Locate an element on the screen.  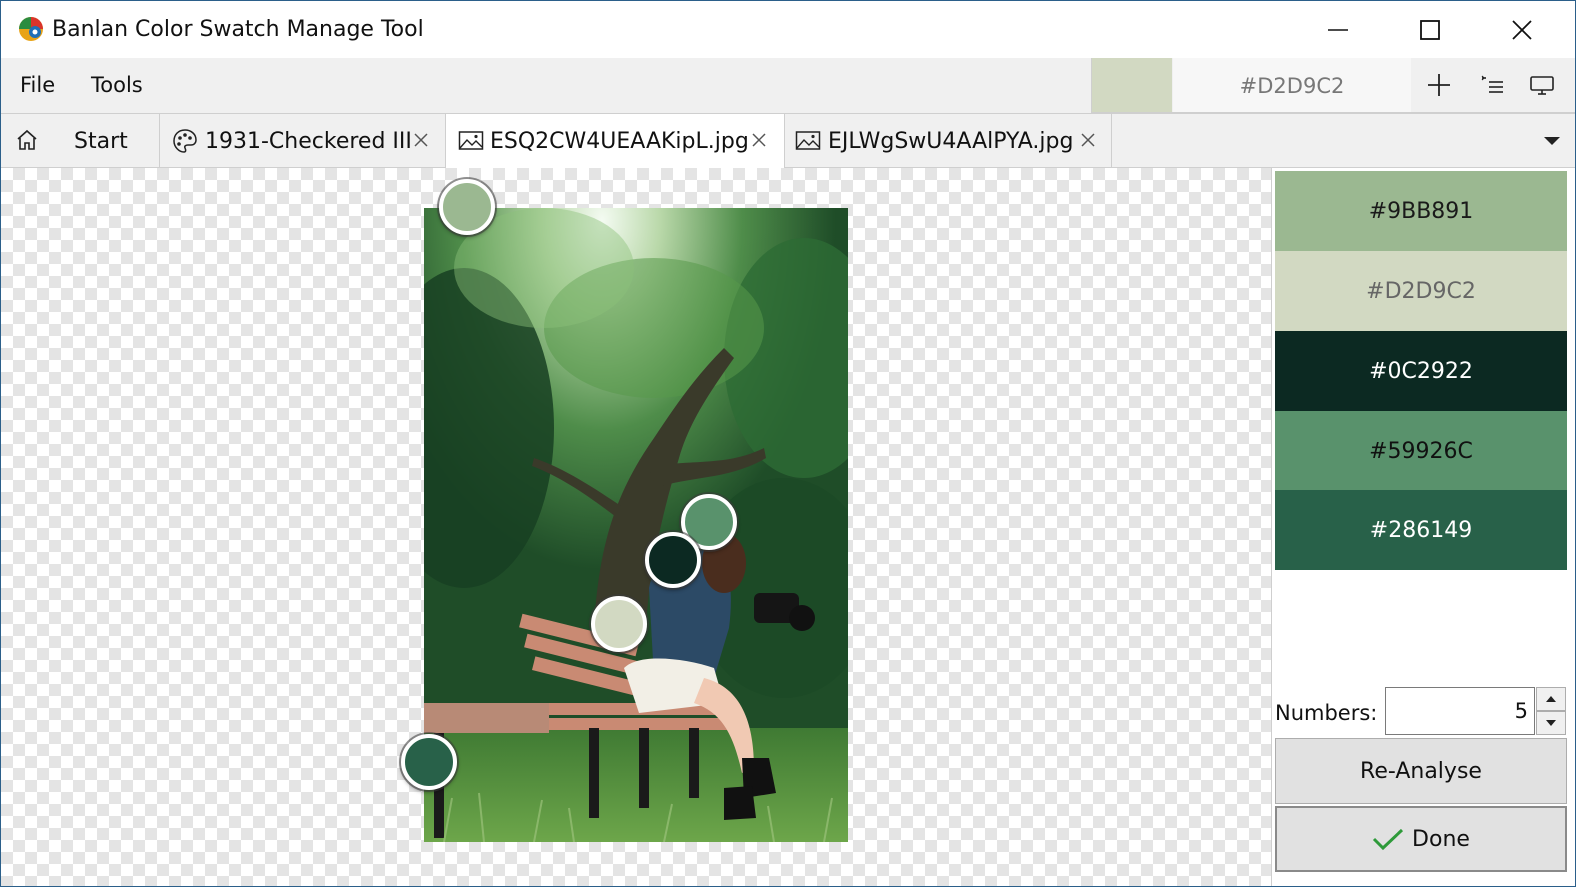
home-icon is located at coordinates (27, 139).